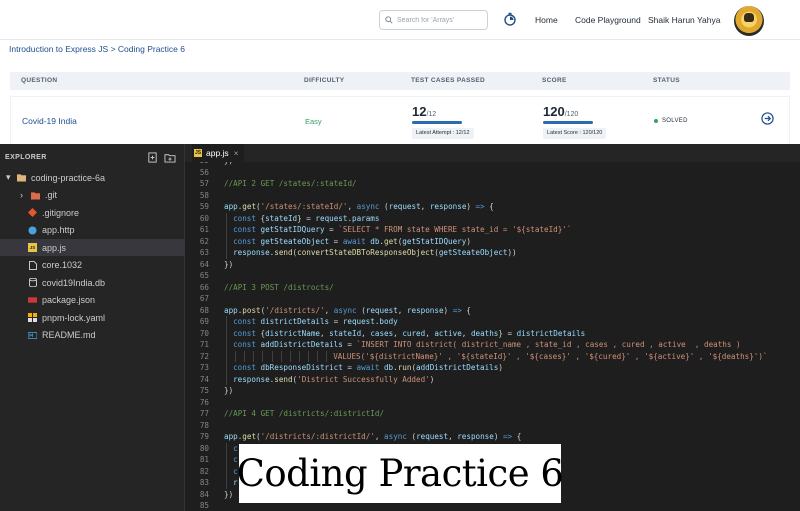 This screenshot has width=800, height=511. What do you see at coordinates (749, 21) in the screenshot?
I see `avatar` at bounding box center [749, 21].